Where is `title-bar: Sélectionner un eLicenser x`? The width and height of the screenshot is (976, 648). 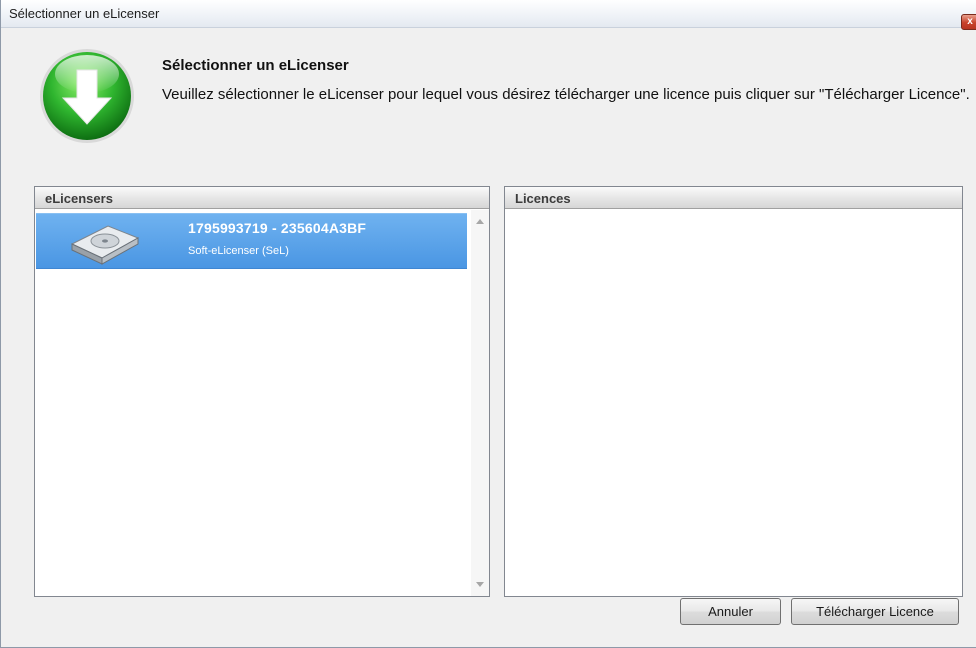 title-bar: Sélectionner un eLicenser x is located at coordinates (488, 15).